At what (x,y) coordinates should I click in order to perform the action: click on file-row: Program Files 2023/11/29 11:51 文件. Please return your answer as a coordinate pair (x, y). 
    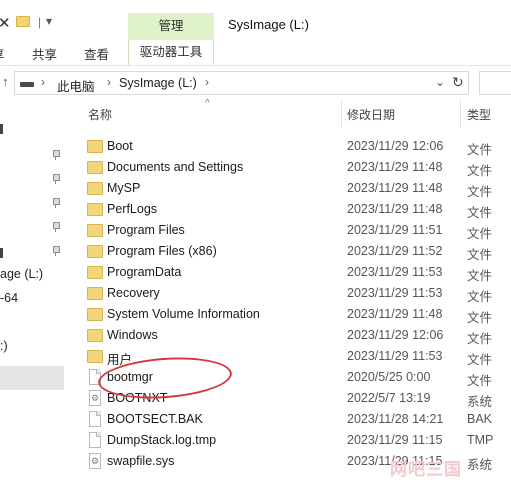
    Looking at the image, I should click on (297, 230).